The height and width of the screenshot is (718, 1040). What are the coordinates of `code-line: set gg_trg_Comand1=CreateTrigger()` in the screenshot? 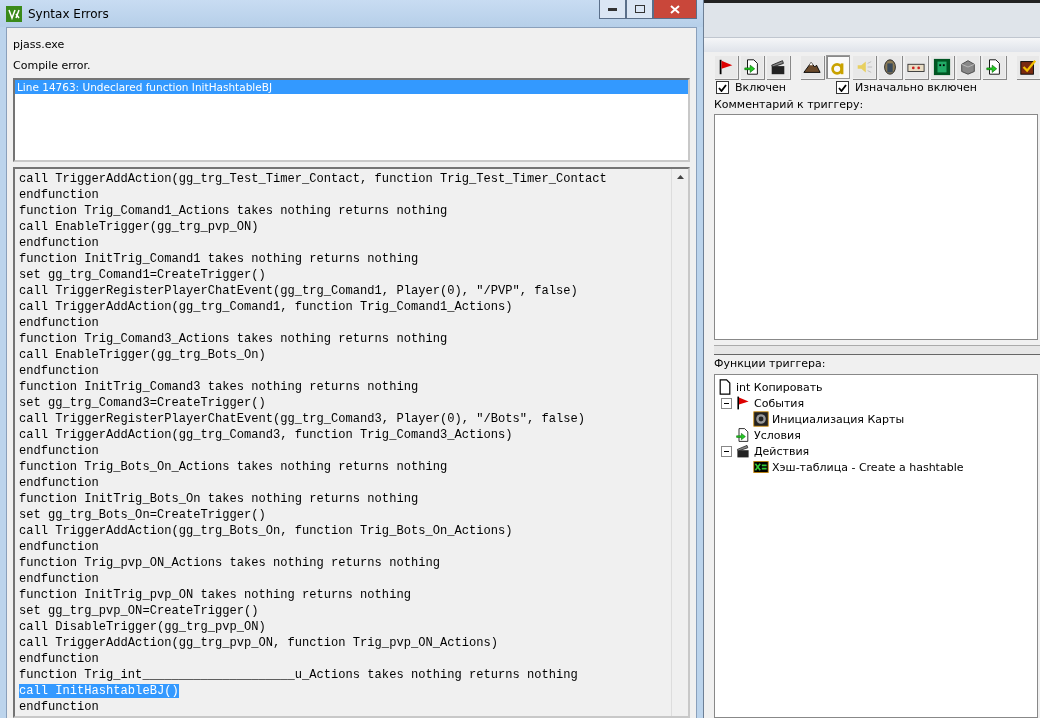 It's located at (142, 275).